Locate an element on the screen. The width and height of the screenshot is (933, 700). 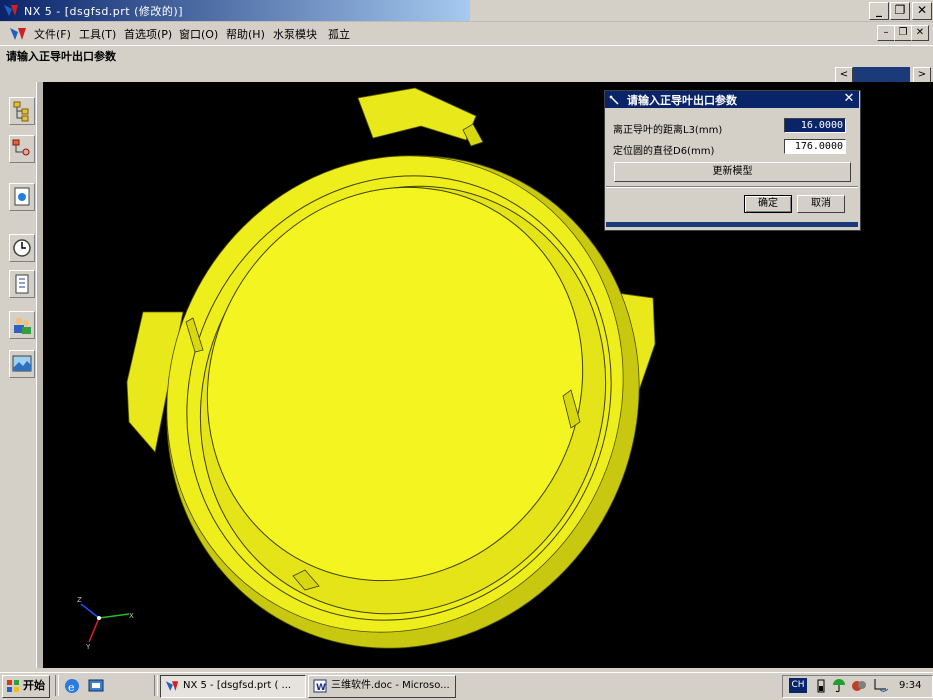
reuse-library-button is located at coordinates (22, 284).